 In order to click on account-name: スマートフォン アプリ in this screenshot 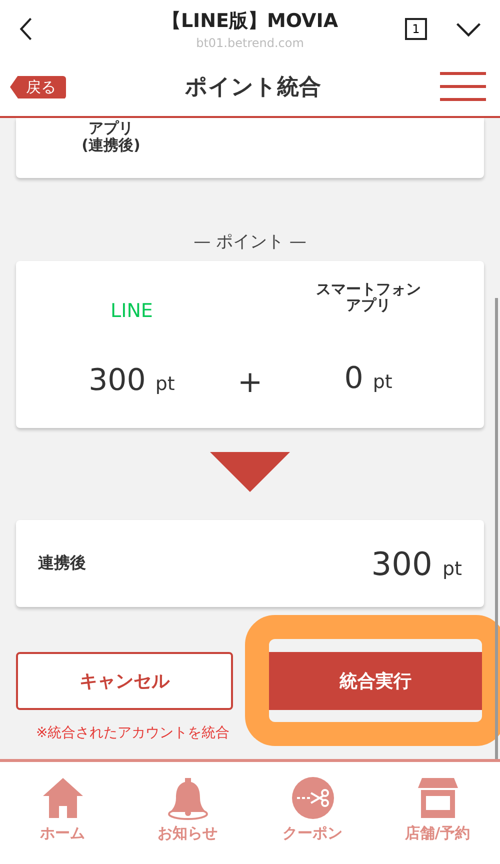, I will do `click(368, 298)`.